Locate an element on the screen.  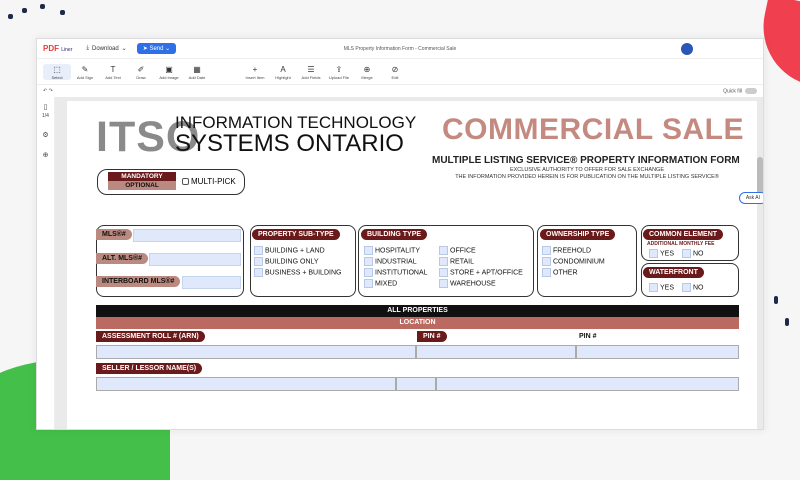
ownership-option: FREEHOLD is located at coordinates (566, 250).